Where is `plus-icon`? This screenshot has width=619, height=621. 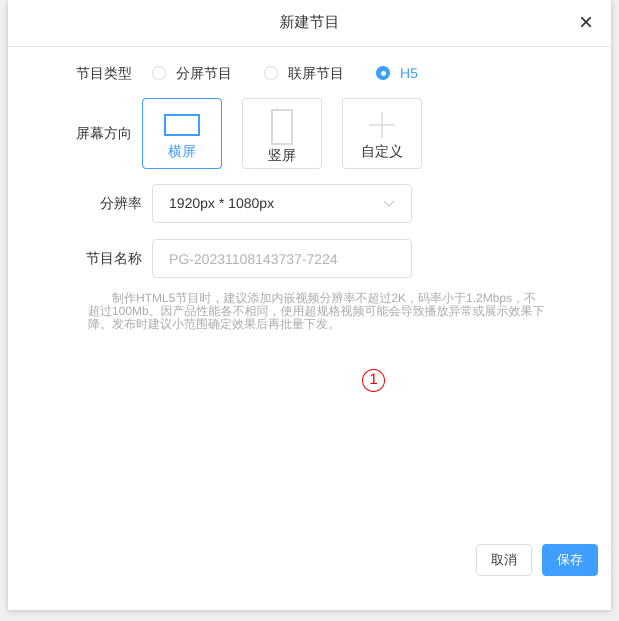 plus-icon is located at coordinates (382, 125).